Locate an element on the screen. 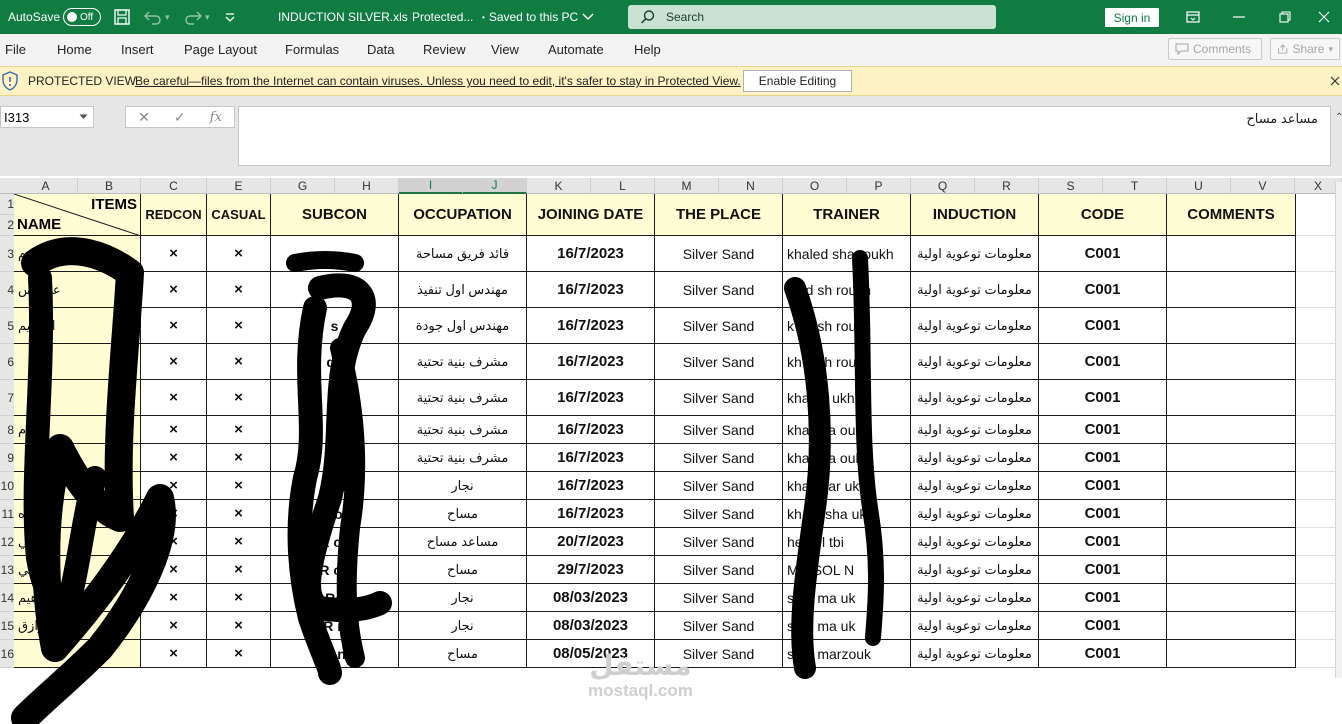 Image resolution: width=1342 pixels, height=724 pixels. column-header-l: L is located at coordinates (623, 186).